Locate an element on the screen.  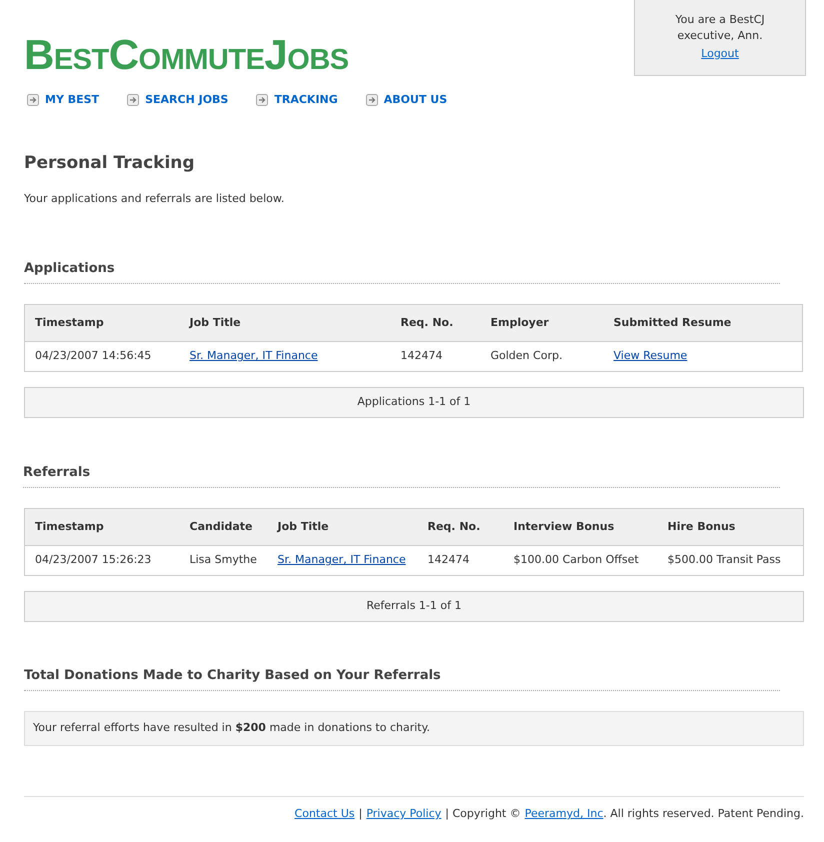
footer-link: Privacy Policy is located at coordinates (404, 814).